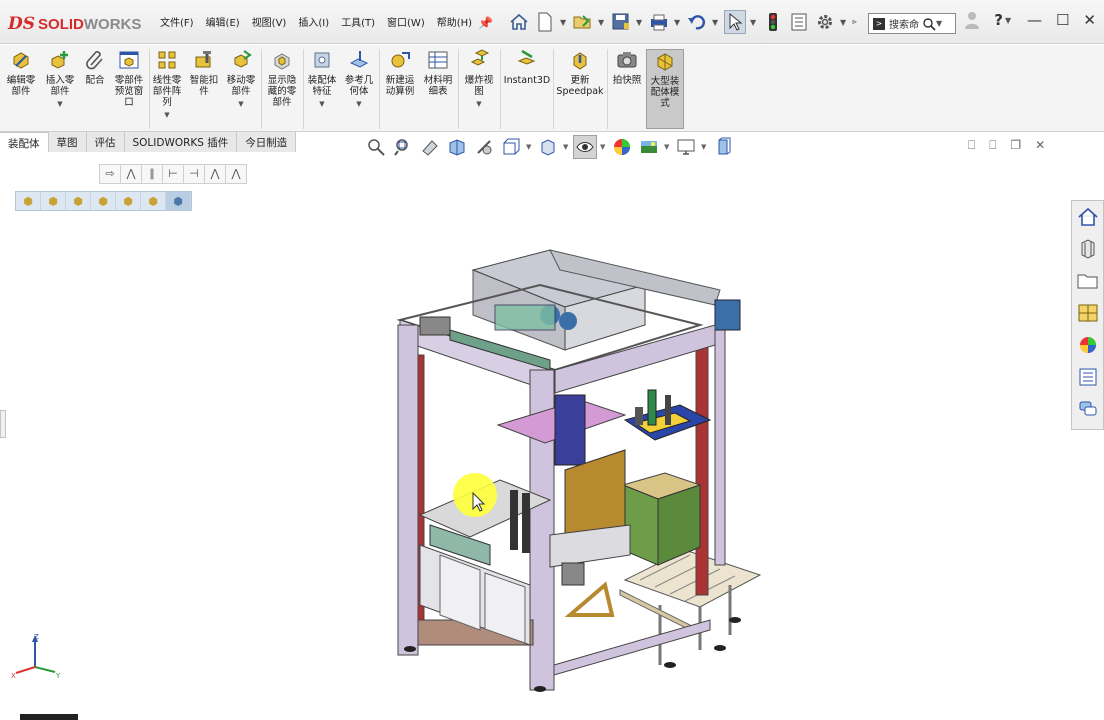 The width and height of the screenshot is (1104, 720). What do you see at coordinates (167, 85) in the screenshot?
I see `linear-pattern-button: 线性零 部件阵 列 ▼` at bounding box center [167, 85].